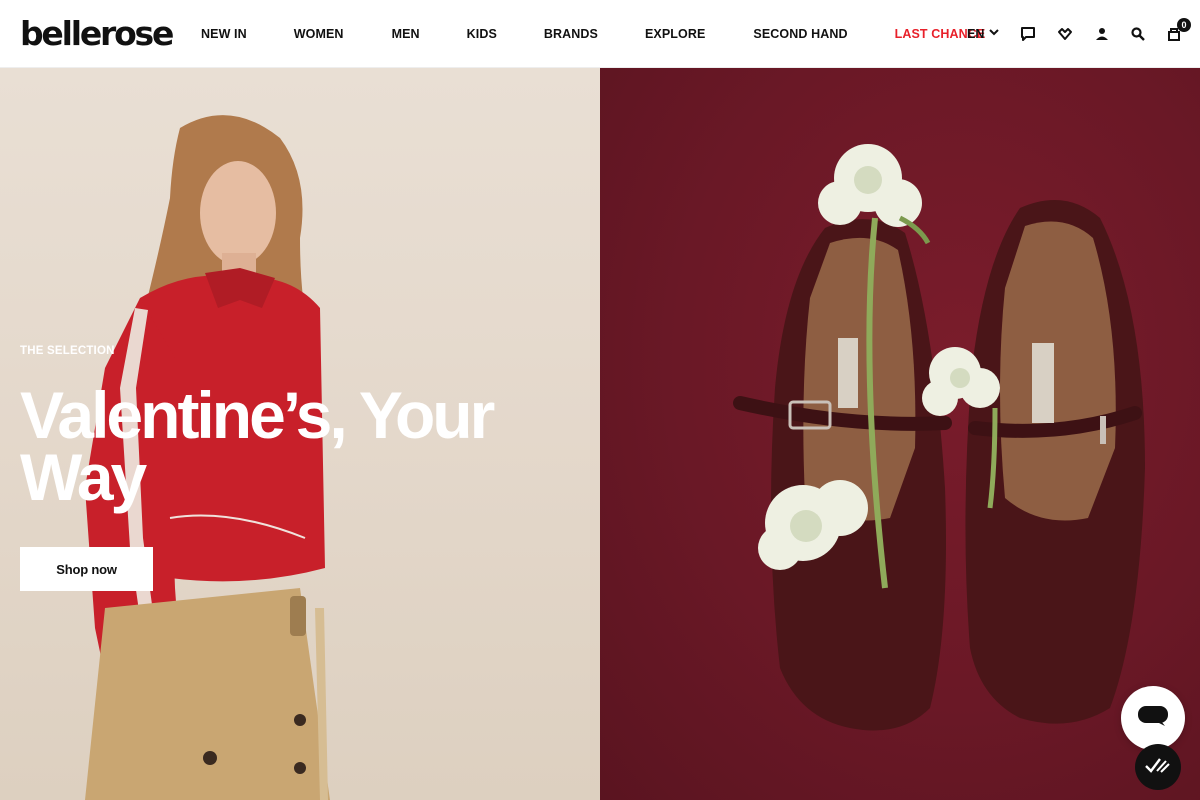 The image size is (1200, 800). I want to click on chat-widget-button, so click(1153, 718).